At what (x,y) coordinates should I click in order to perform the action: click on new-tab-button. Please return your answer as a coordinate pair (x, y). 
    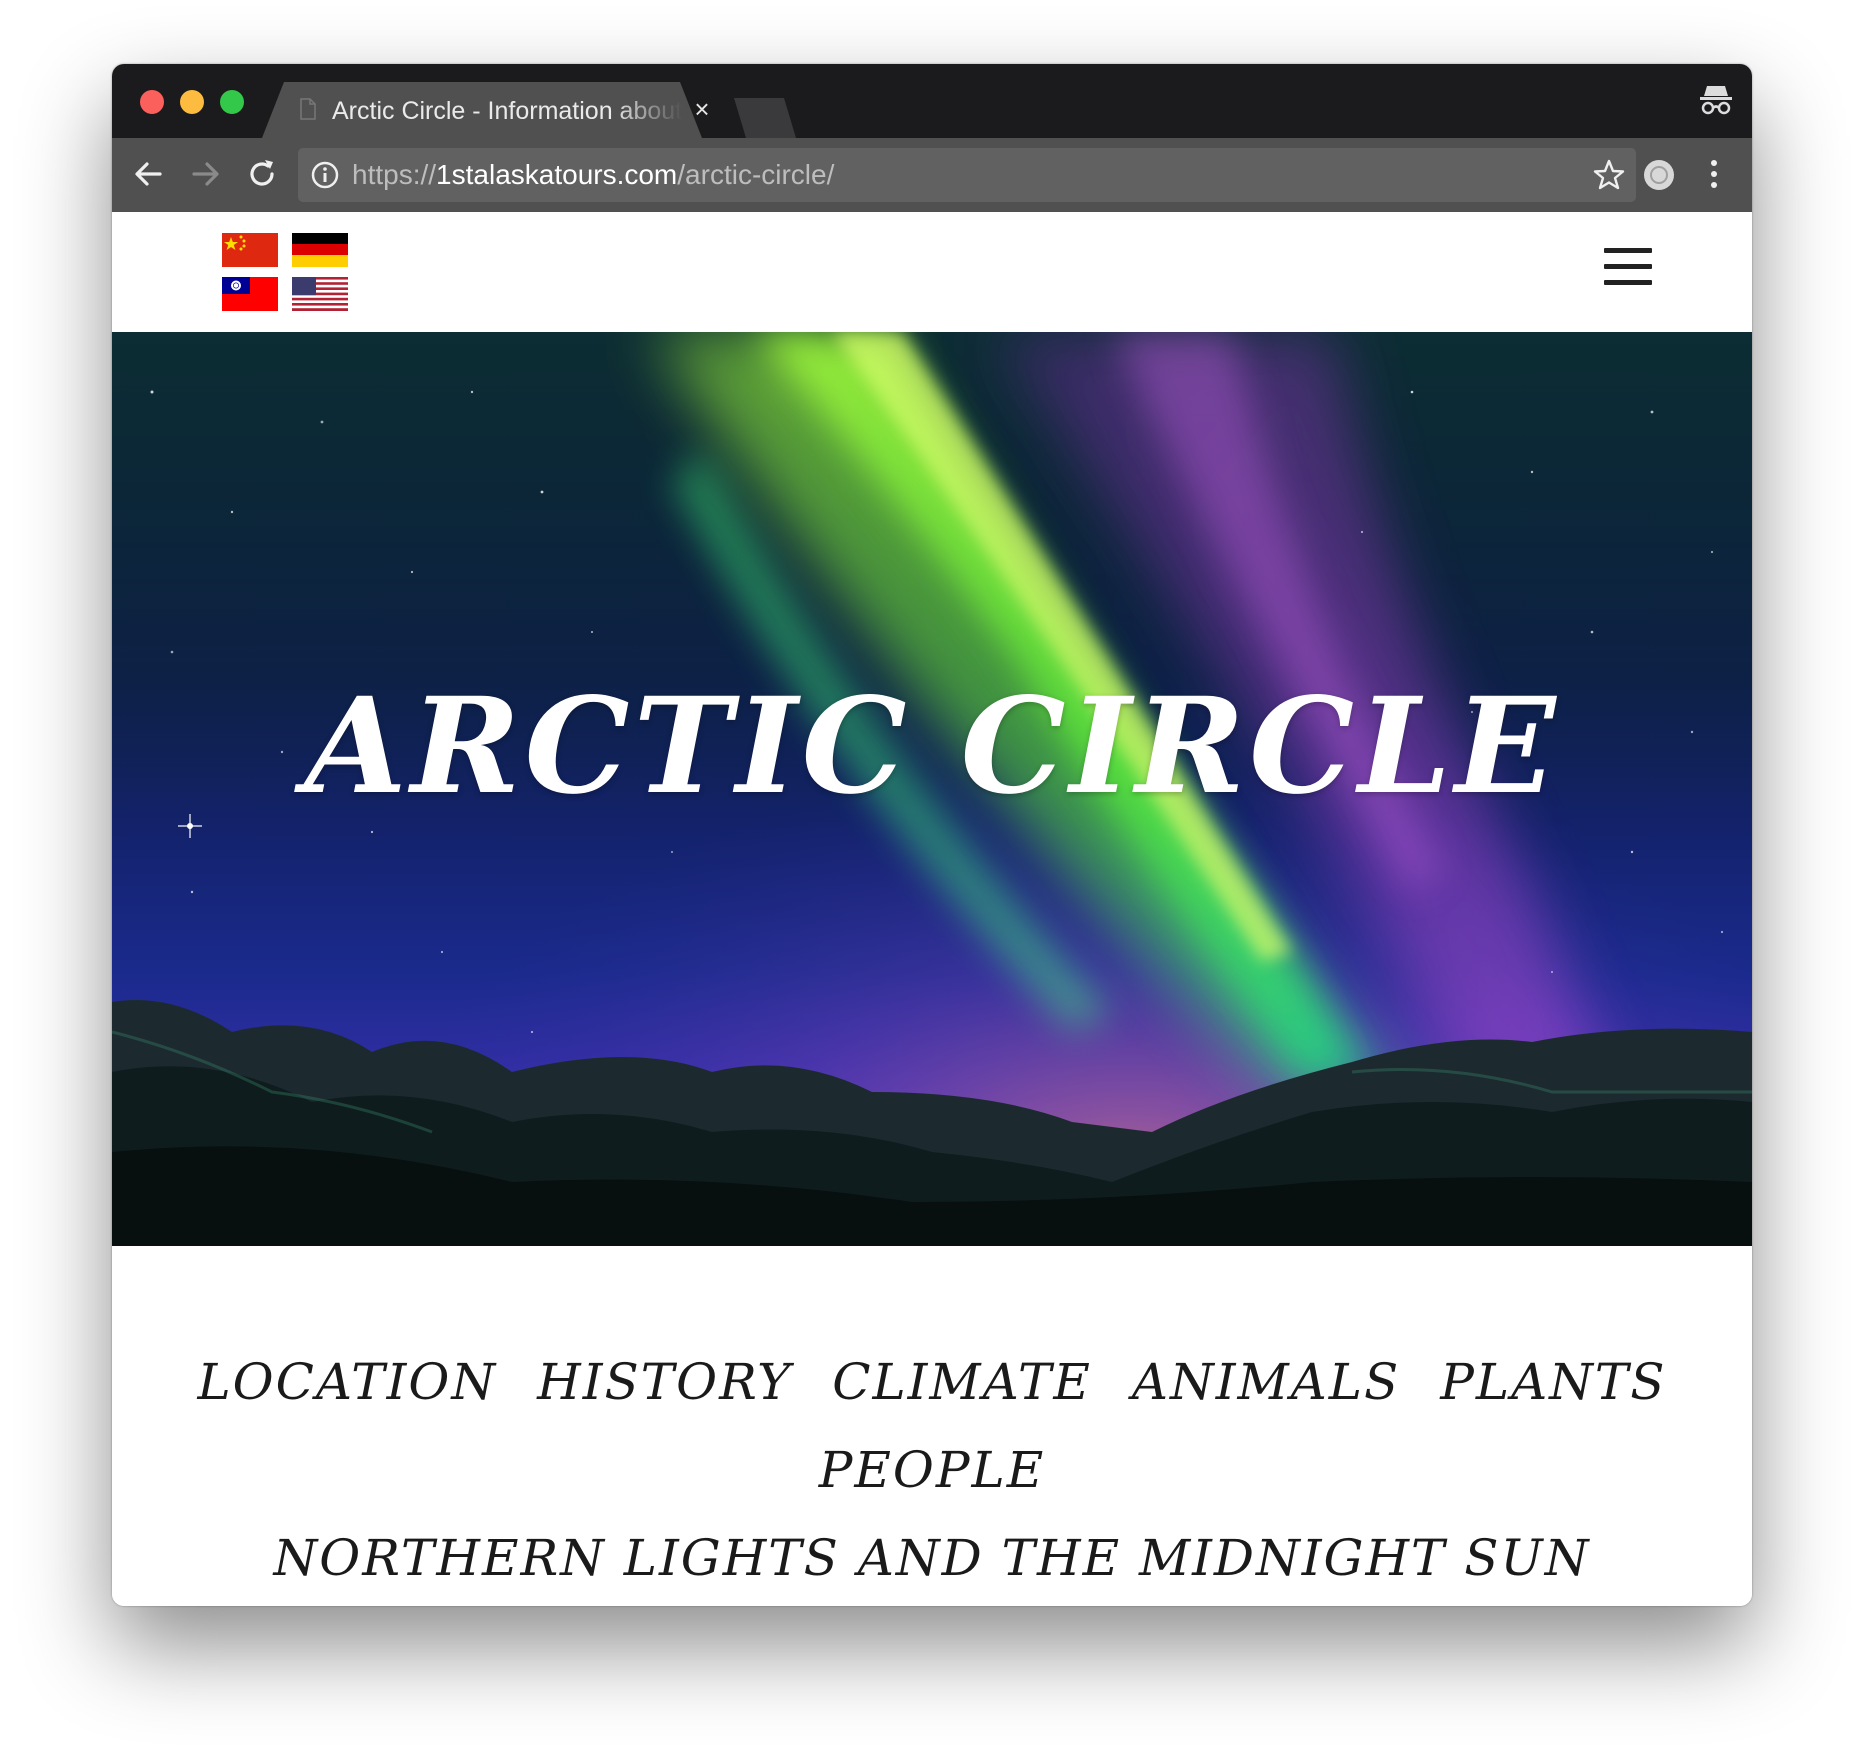
    Looking at the image, I should click on (766, 118).